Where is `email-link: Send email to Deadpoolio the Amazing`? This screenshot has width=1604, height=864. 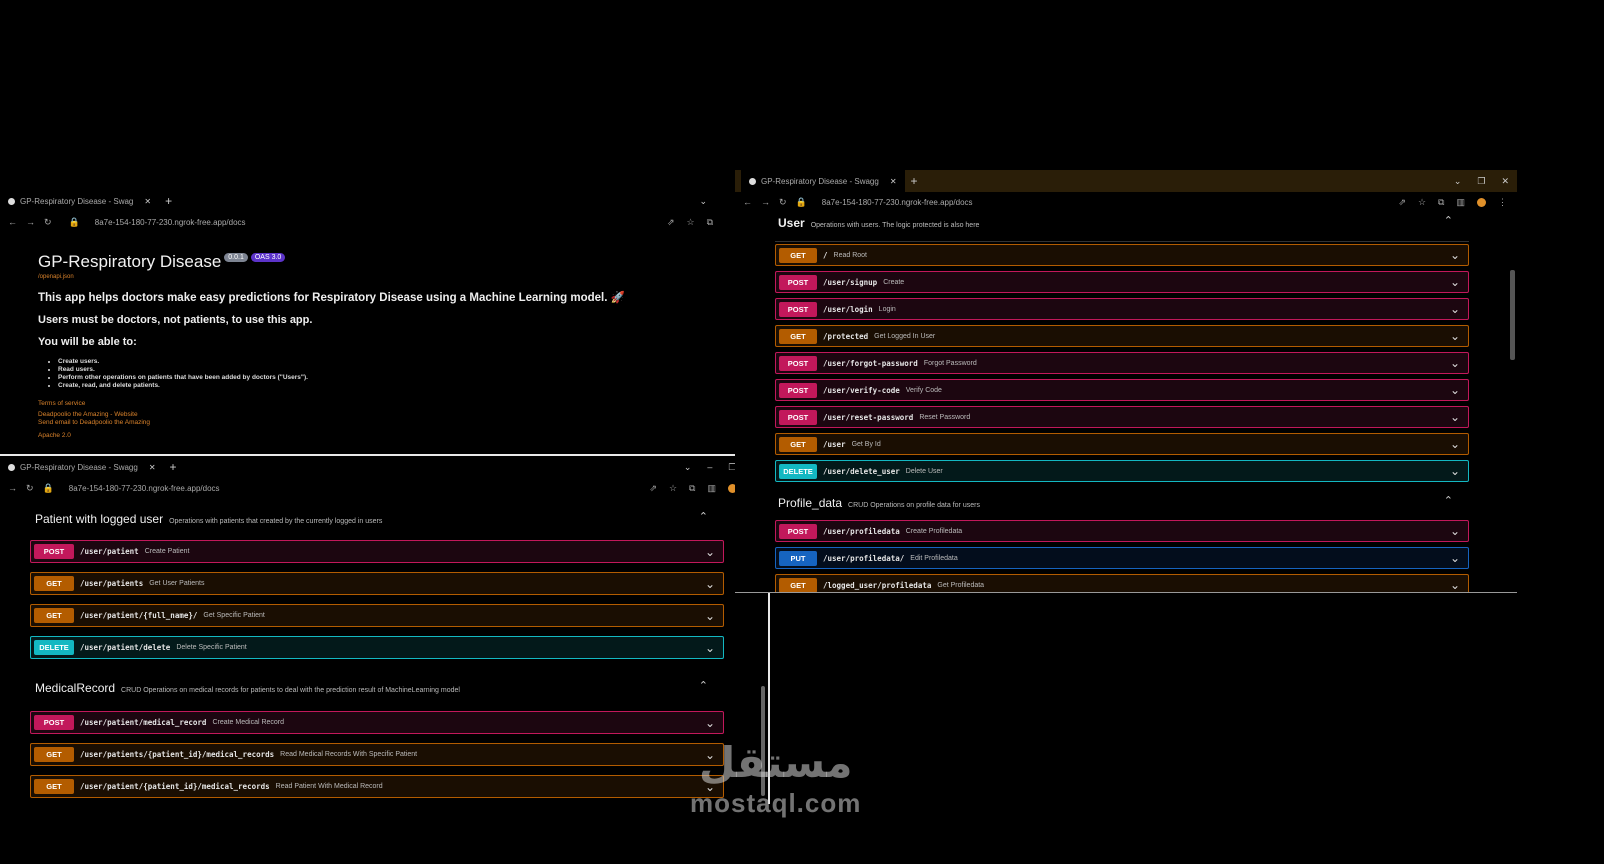 email-link: Send email to Deadpoolio the Amazing is located at coordinates (331, 422).